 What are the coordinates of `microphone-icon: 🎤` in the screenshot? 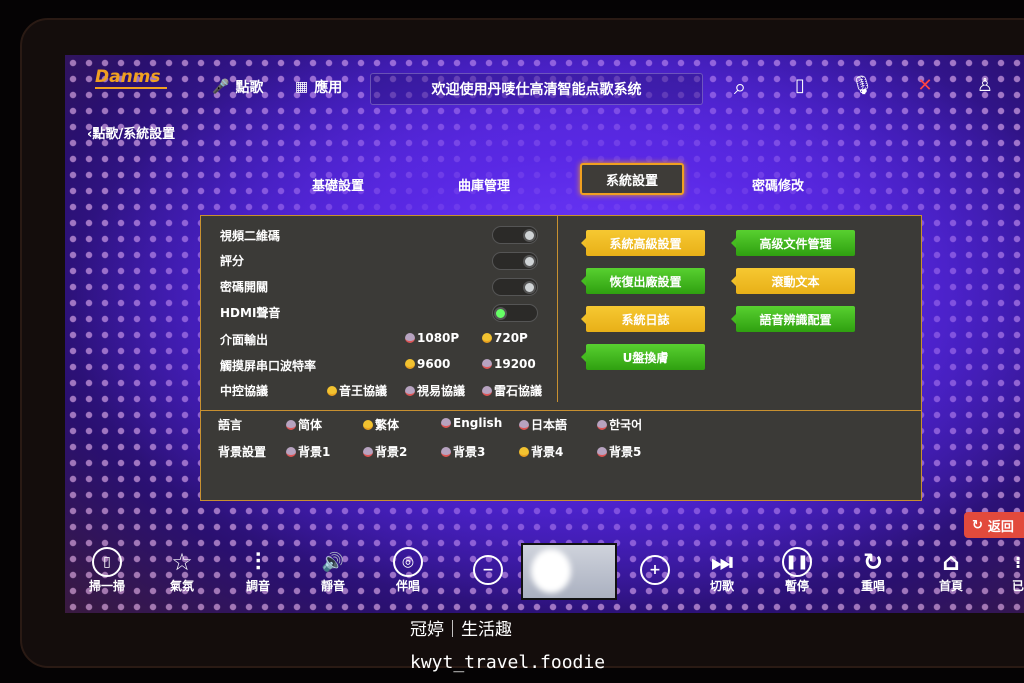 It's located at (221, 87).